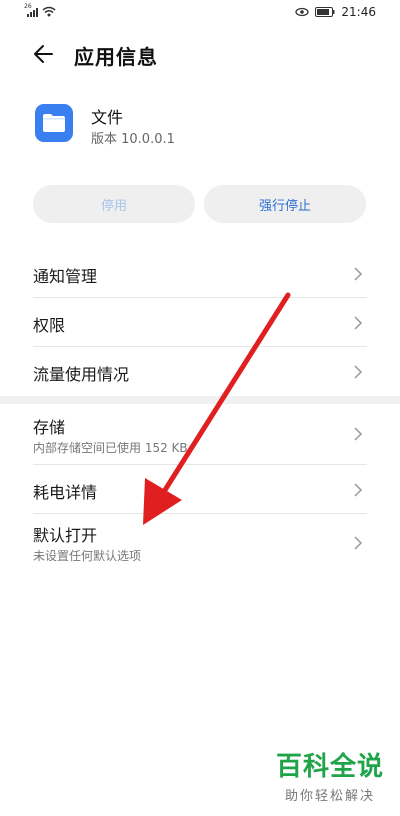 The width and height of the screenshot is (400, 816). What do you see at coordinates (81, 374) in the screenshot?
I see `list-item-label: 流量使用情况` at bounding box center [81, 374].